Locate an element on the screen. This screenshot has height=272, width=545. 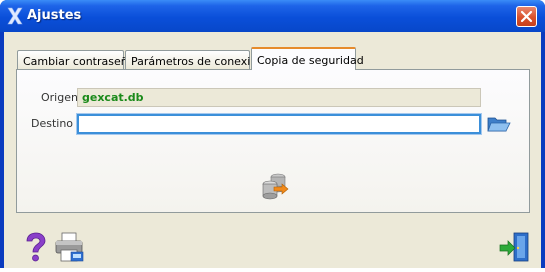
tab-copia-seguridad: Copia de seguridad is located at coordinates (307, 58).